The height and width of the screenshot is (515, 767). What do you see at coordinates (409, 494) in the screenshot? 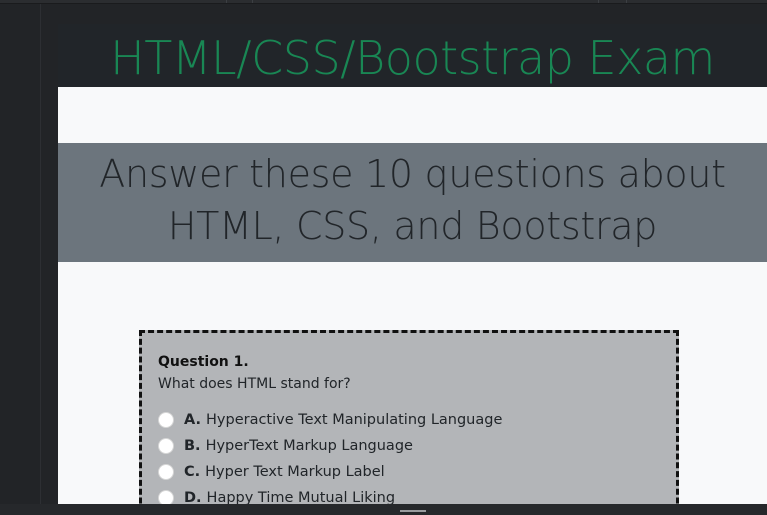
I see `answer-option-d: D. Happy Time Mutual Liking` at bounding box center [409, 494].